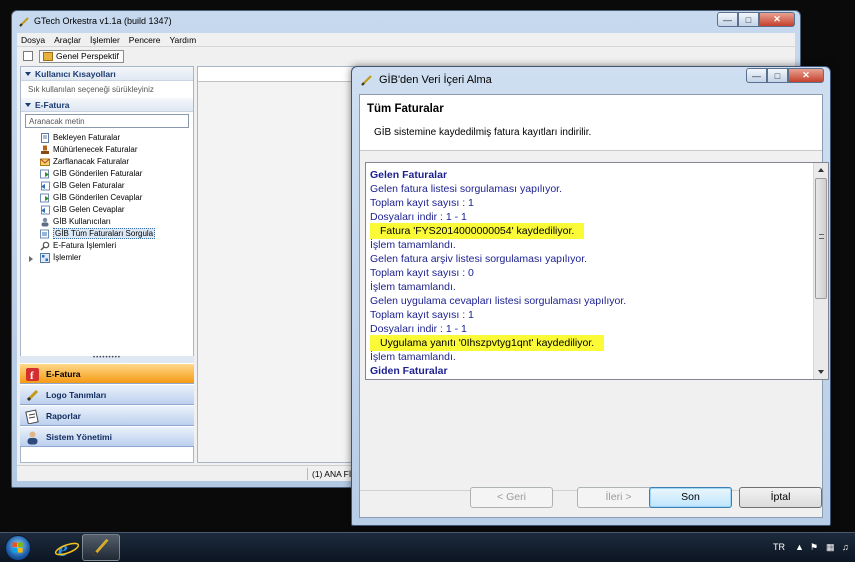  What do you see at coordinates (63, 374) in the screenshot?
I see `nav-item-label: E-Fatura` at bounding box center [63, 374].